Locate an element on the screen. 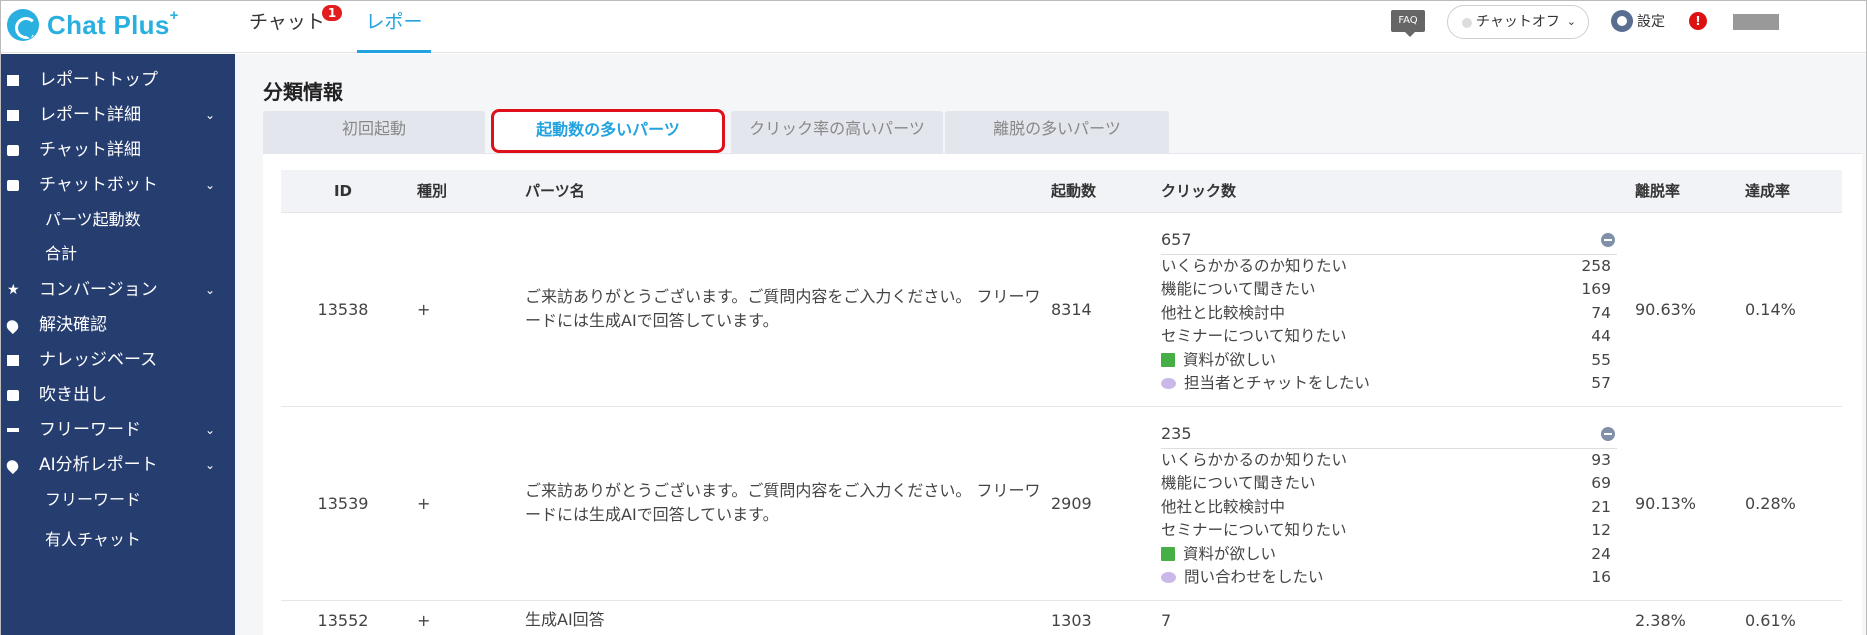  sidebar-item-freeword: フリーワード ⌄ is located at coordinates (118, 430).